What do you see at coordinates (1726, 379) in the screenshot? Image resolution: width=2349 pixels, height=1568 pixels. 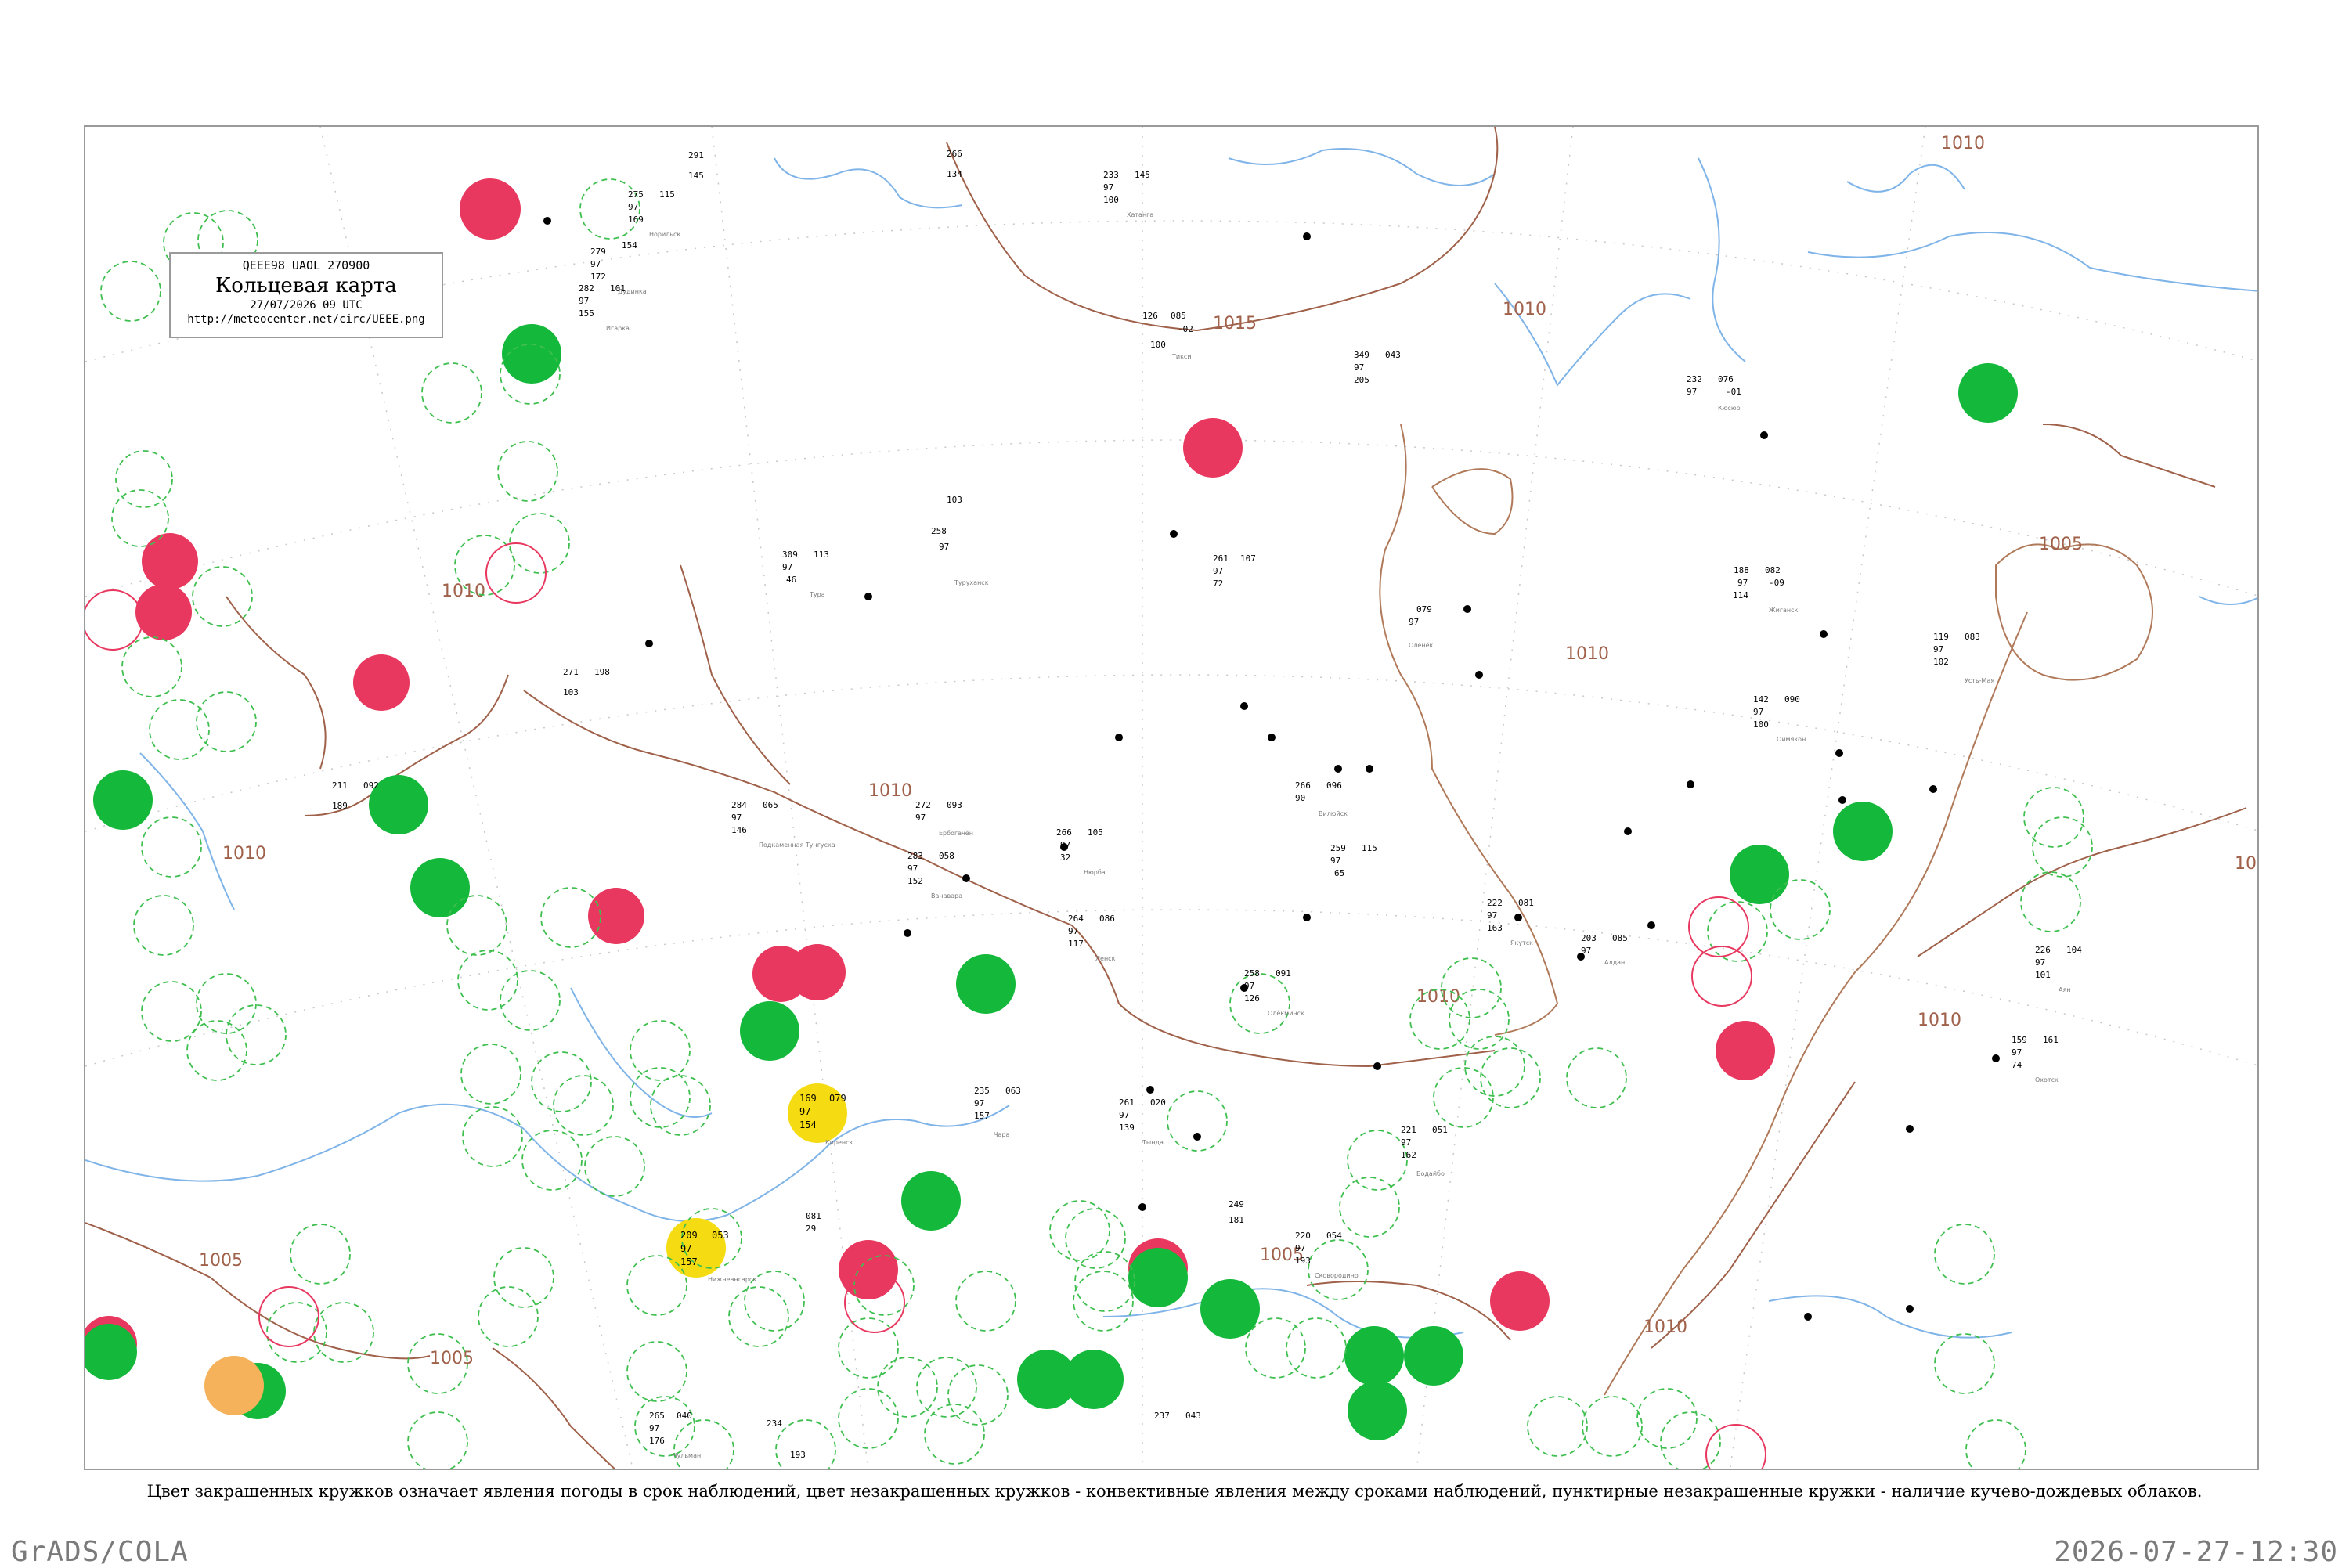 I see `svg-text: 076` at bounding box center [1726, 379].